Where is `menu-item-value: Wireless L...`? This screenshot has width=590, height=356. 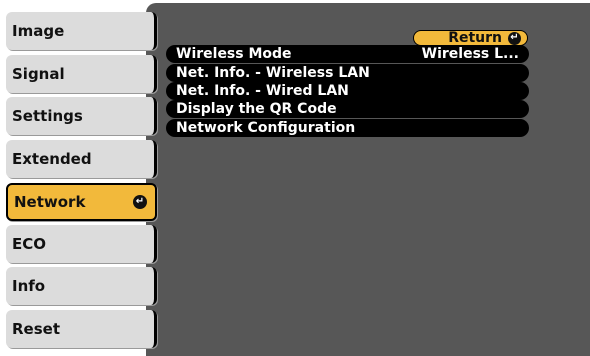 menu-item-value: Wireless L... is located at coordinates (470, 54).